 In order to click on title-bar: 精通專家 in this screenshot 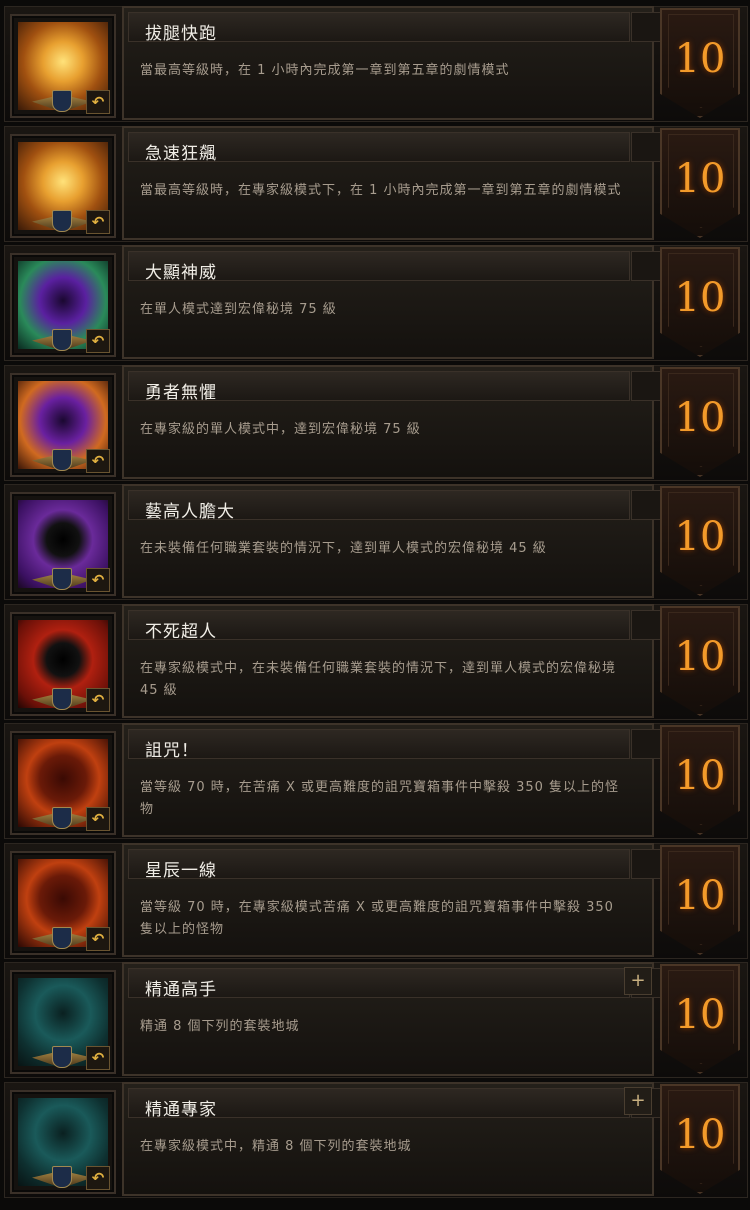, I will do `click(394, 1104)`.